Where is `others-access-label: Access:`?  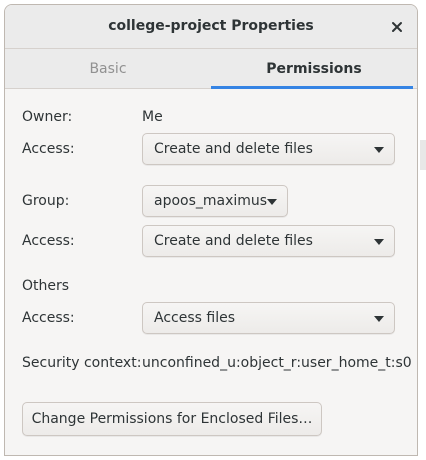 others-access-label: Access: is located at coordinates (48, 318).